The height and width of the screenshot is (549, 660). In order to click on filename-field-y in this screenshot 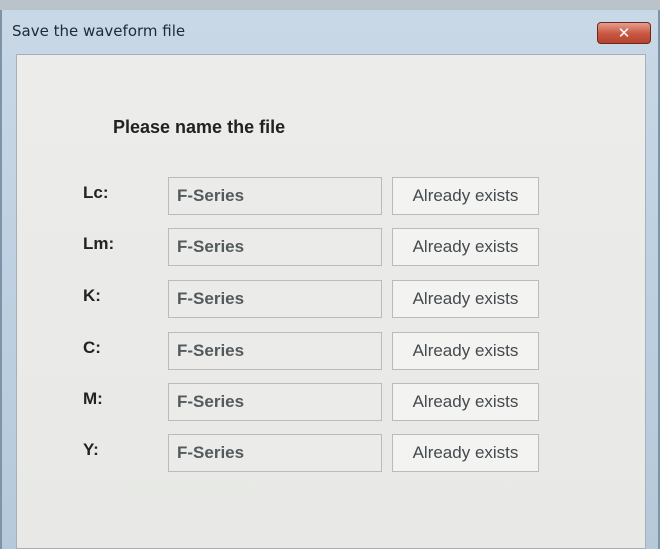, I will do `click(275, 453)`.